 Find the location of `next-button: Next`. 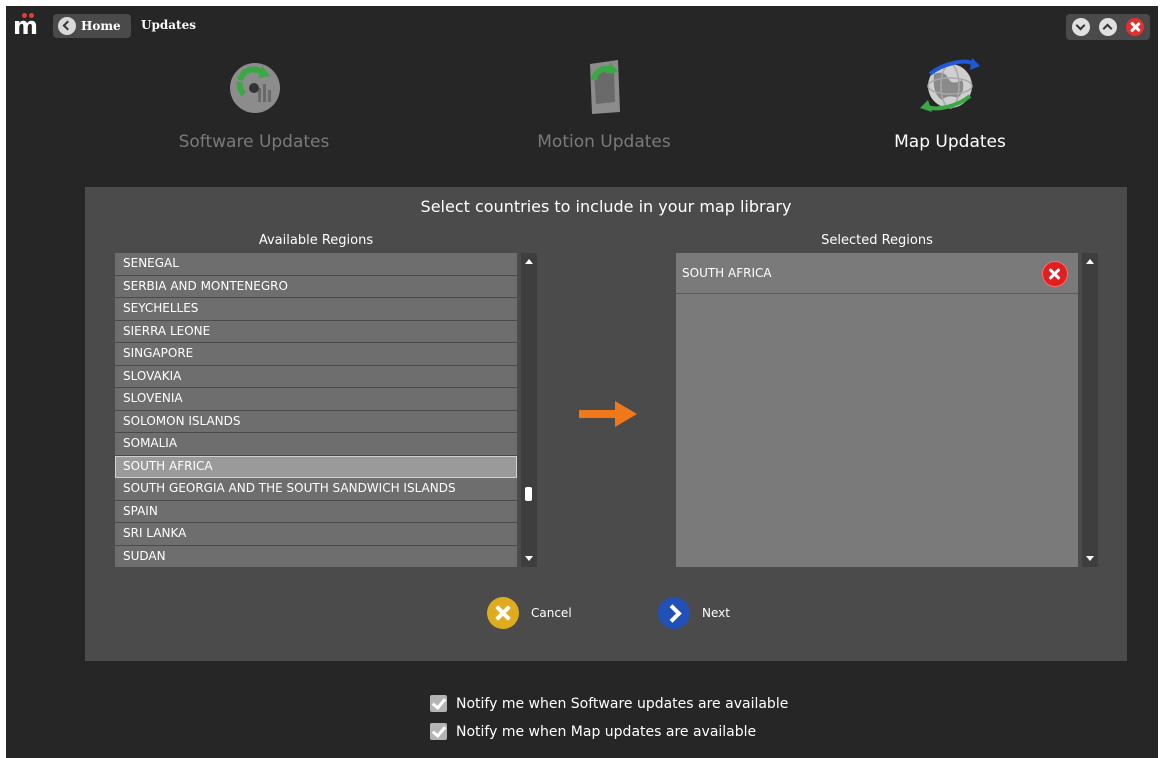

next-button: Next is located at coordinates (694, 613).